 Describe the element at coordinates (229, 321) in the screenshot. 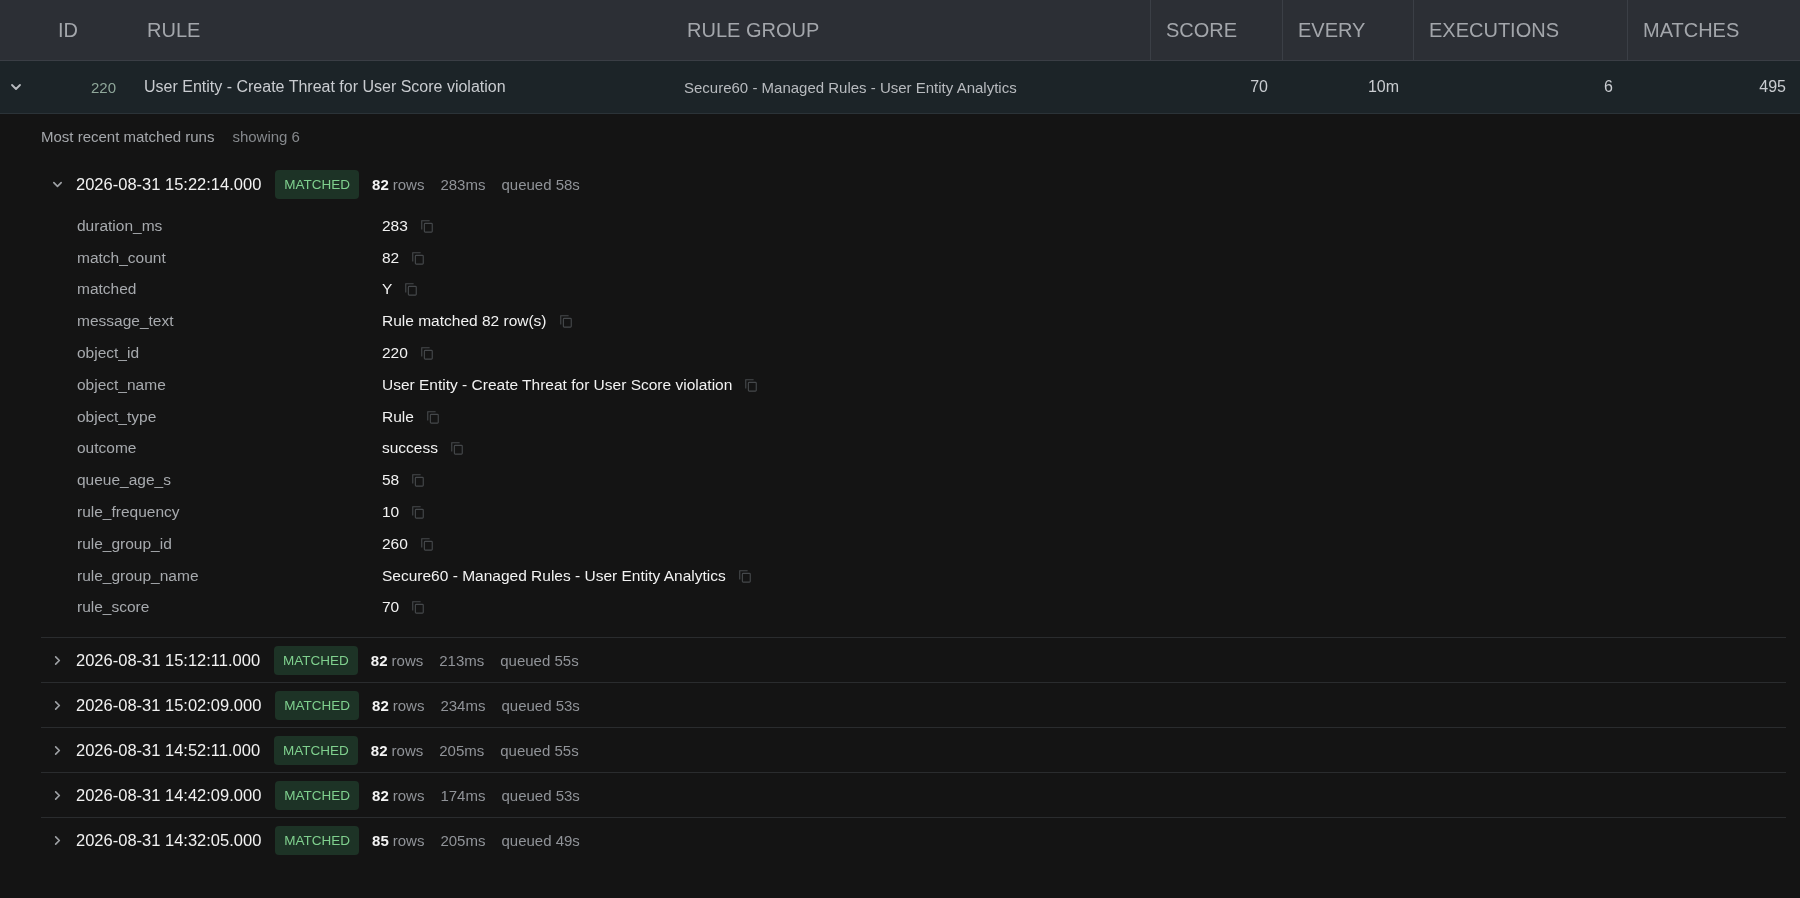

I see `field-key: message_text` at that location.